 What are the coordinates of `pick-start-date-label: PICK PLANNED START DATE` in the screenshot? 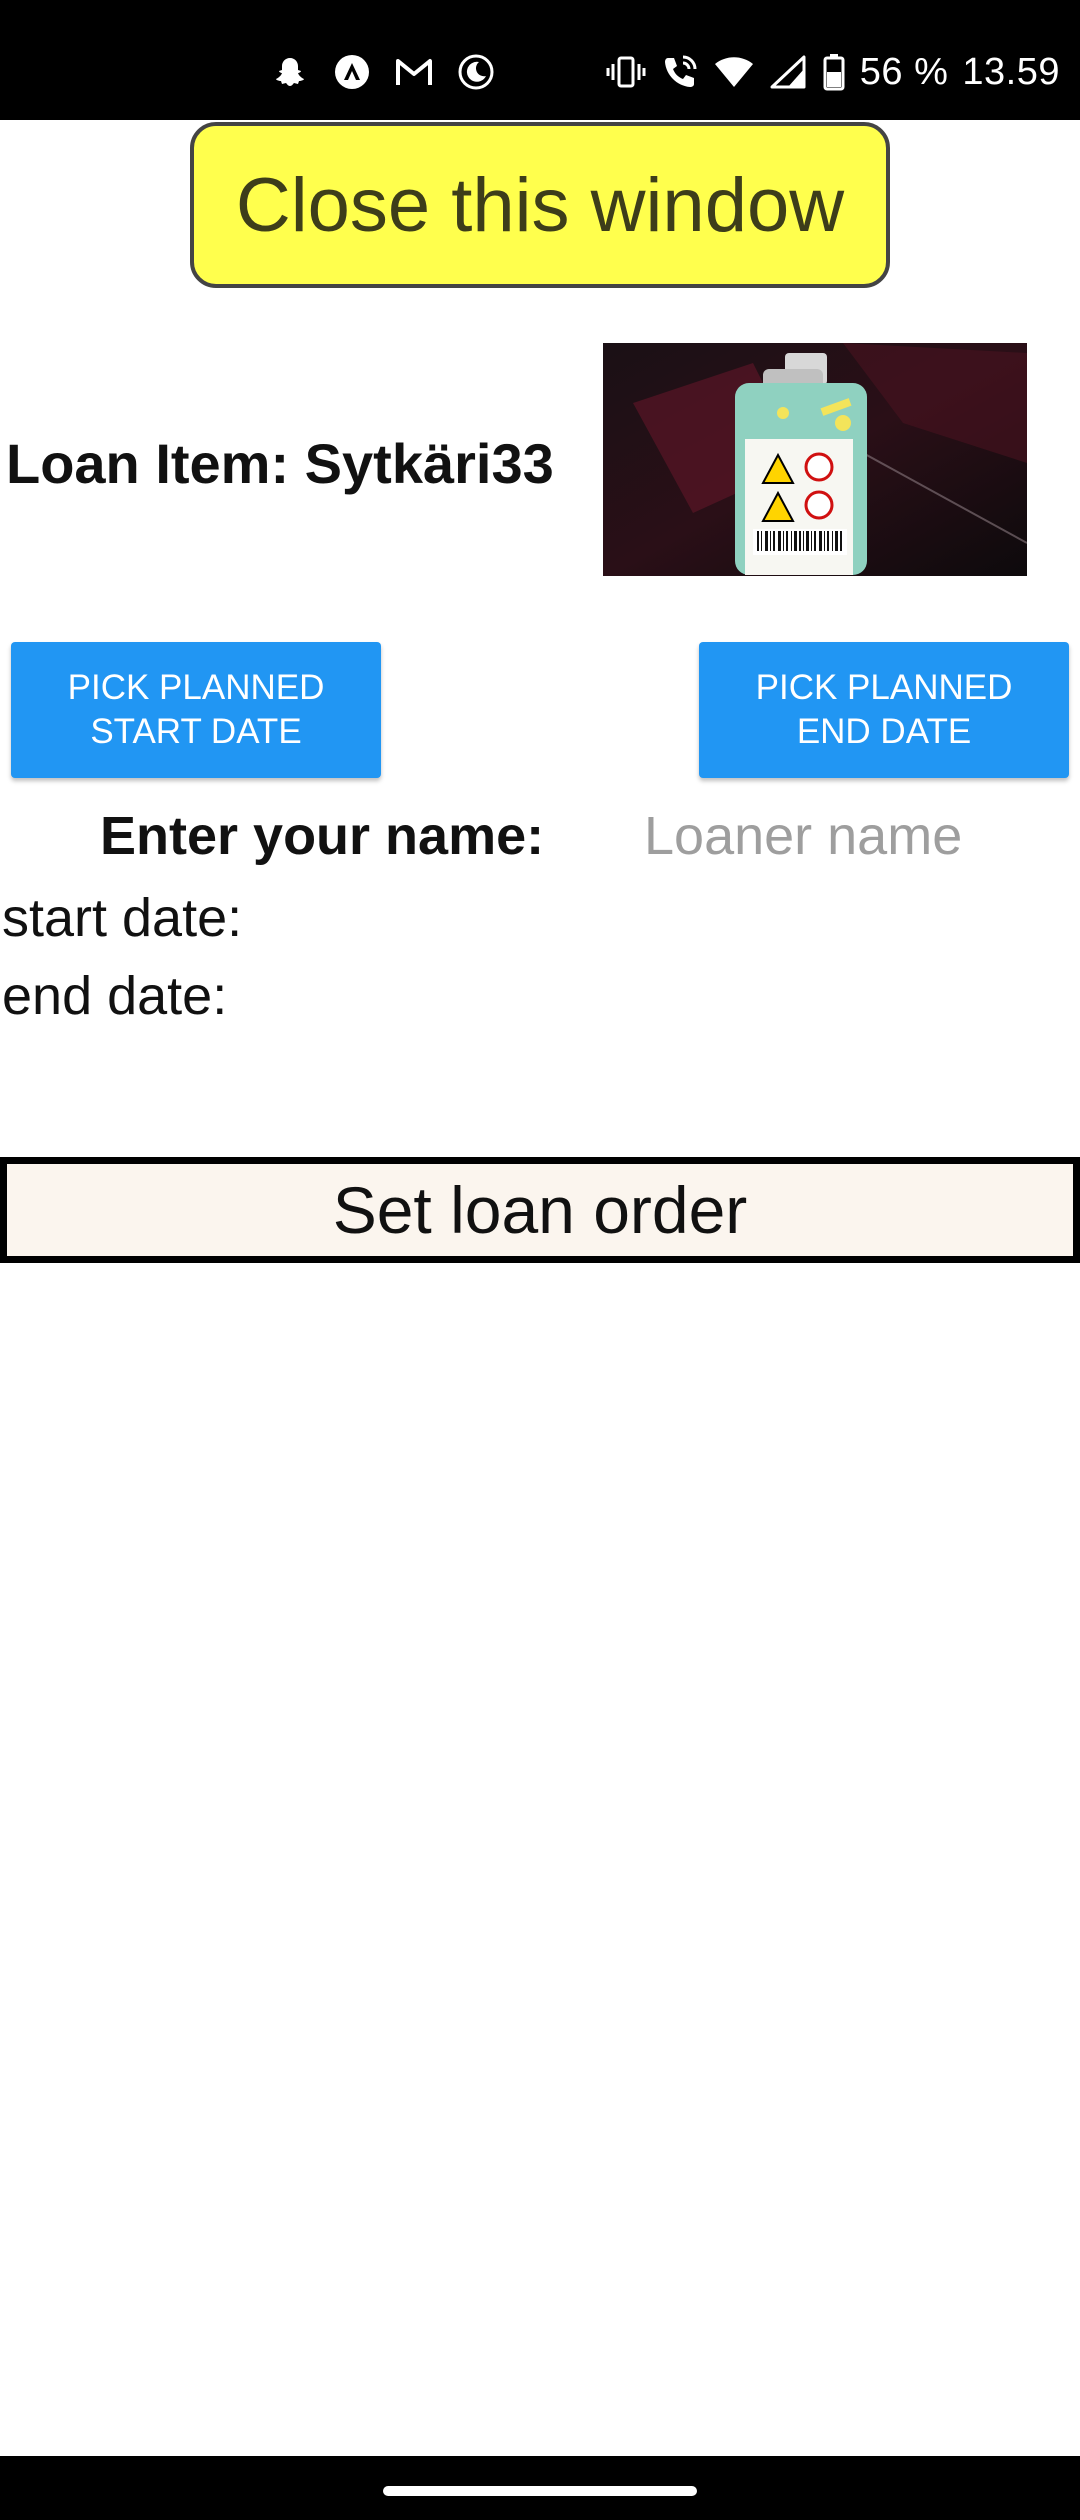 It's located at (196, 709).